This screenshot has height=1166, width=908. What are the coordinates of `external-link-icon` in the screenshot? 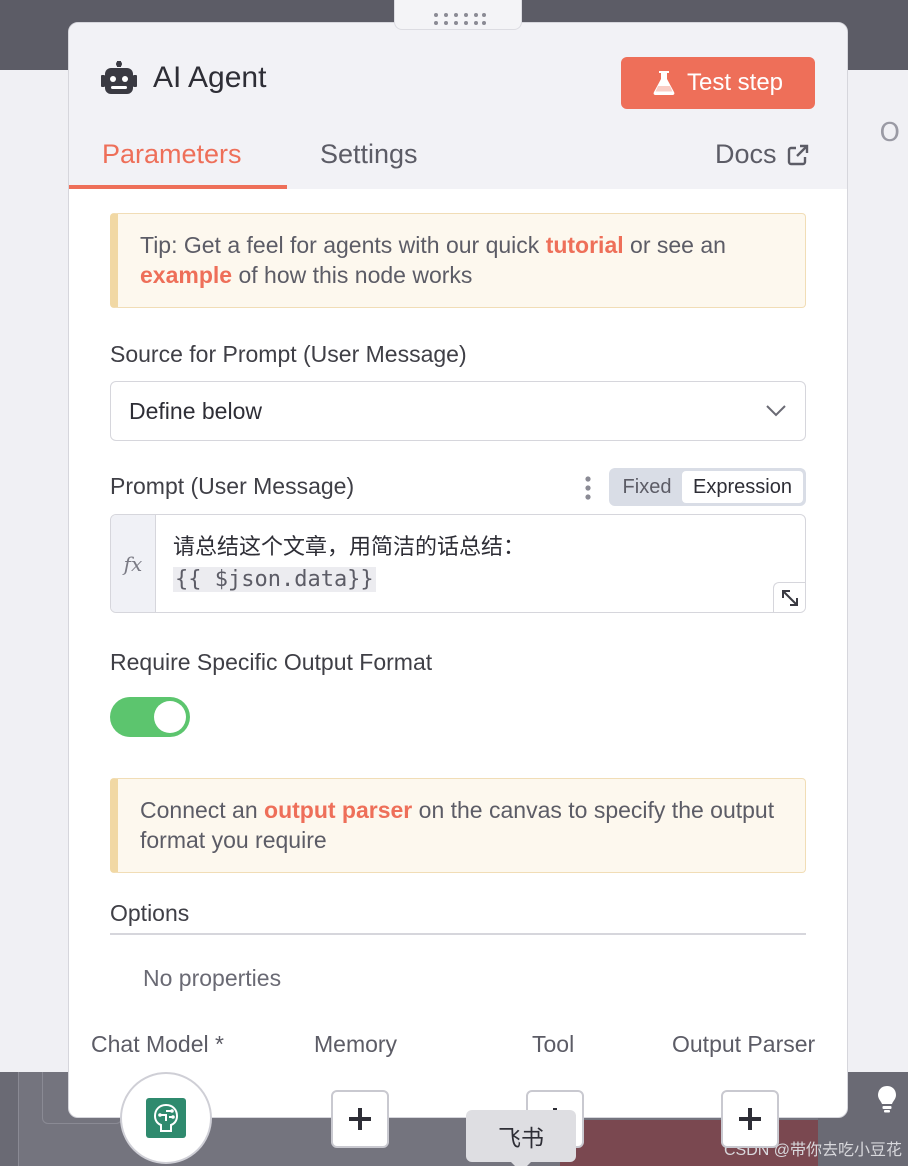 It's located at (797, 154).